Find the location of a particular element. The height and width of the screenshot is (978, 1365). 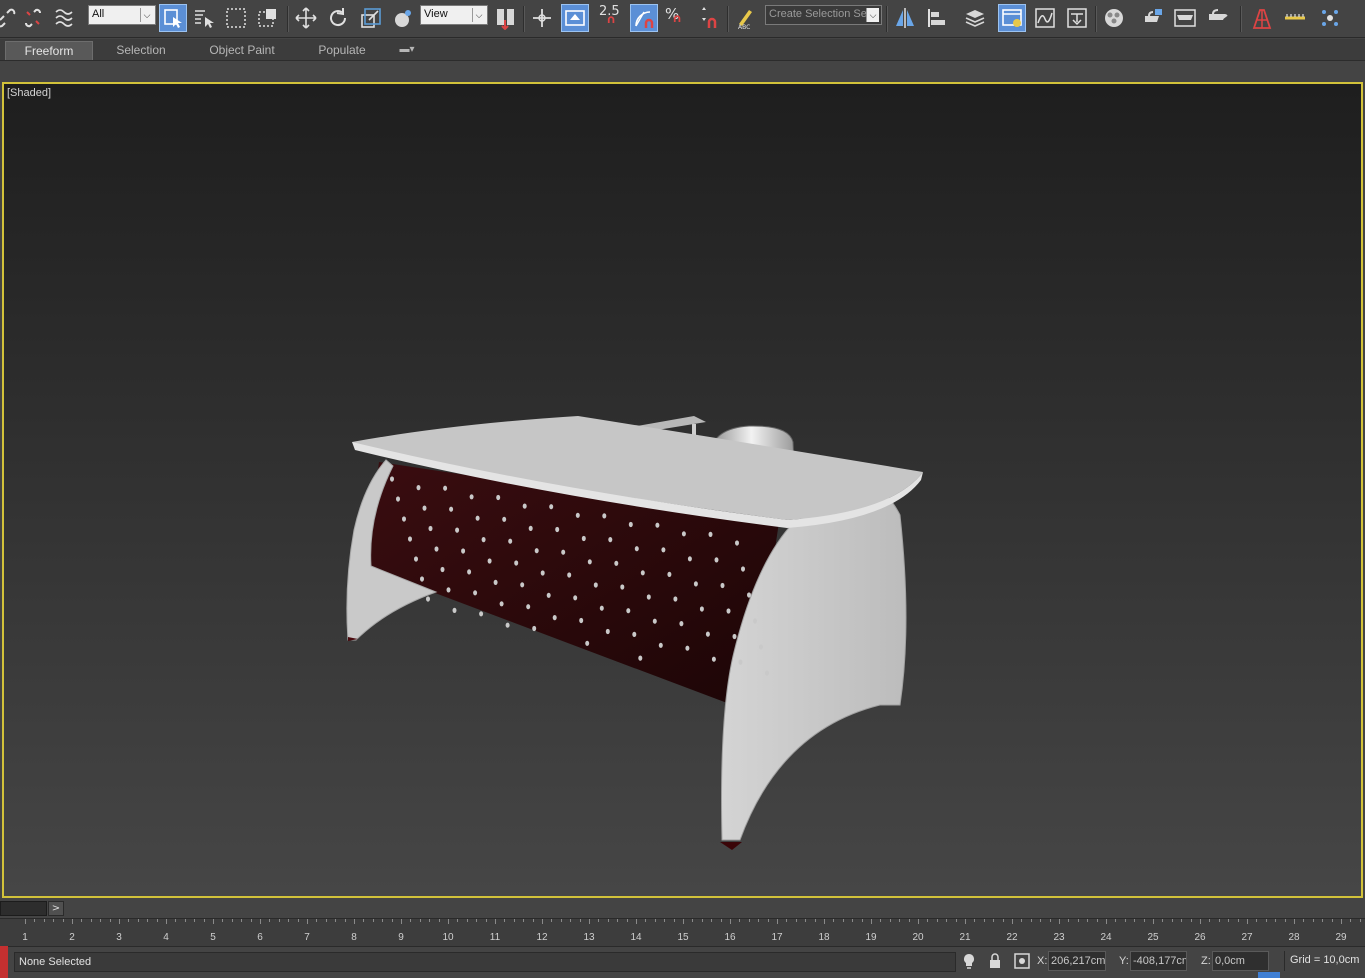

rendered-frame-window-icon is located at coordinates (1185, 18).